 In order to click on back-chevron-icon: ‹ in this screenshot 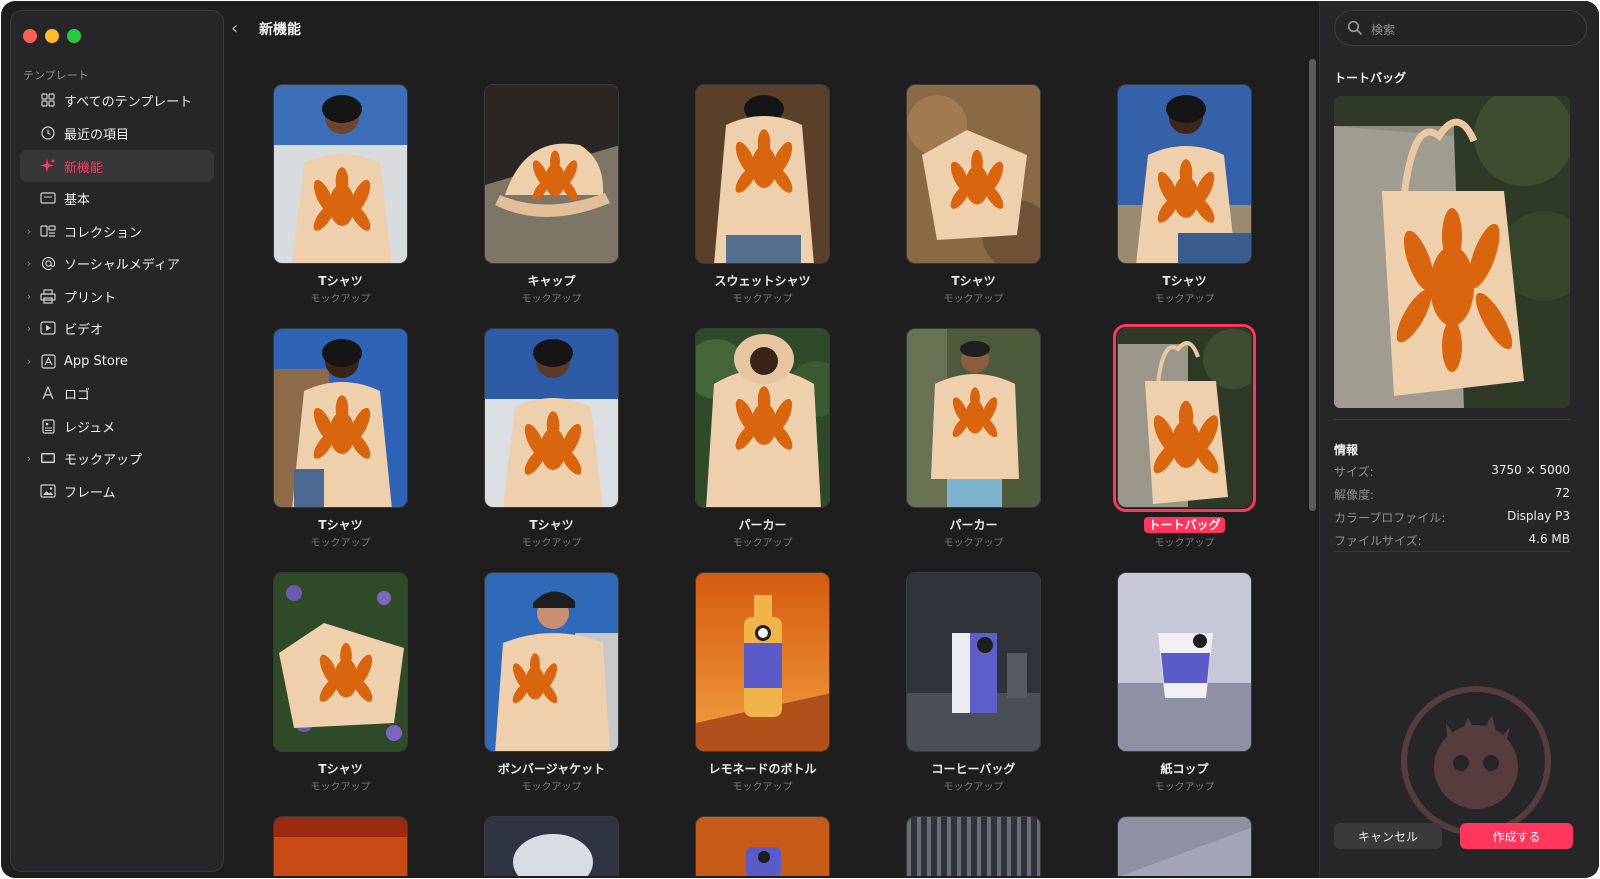, I will do `click(234, 28)`.